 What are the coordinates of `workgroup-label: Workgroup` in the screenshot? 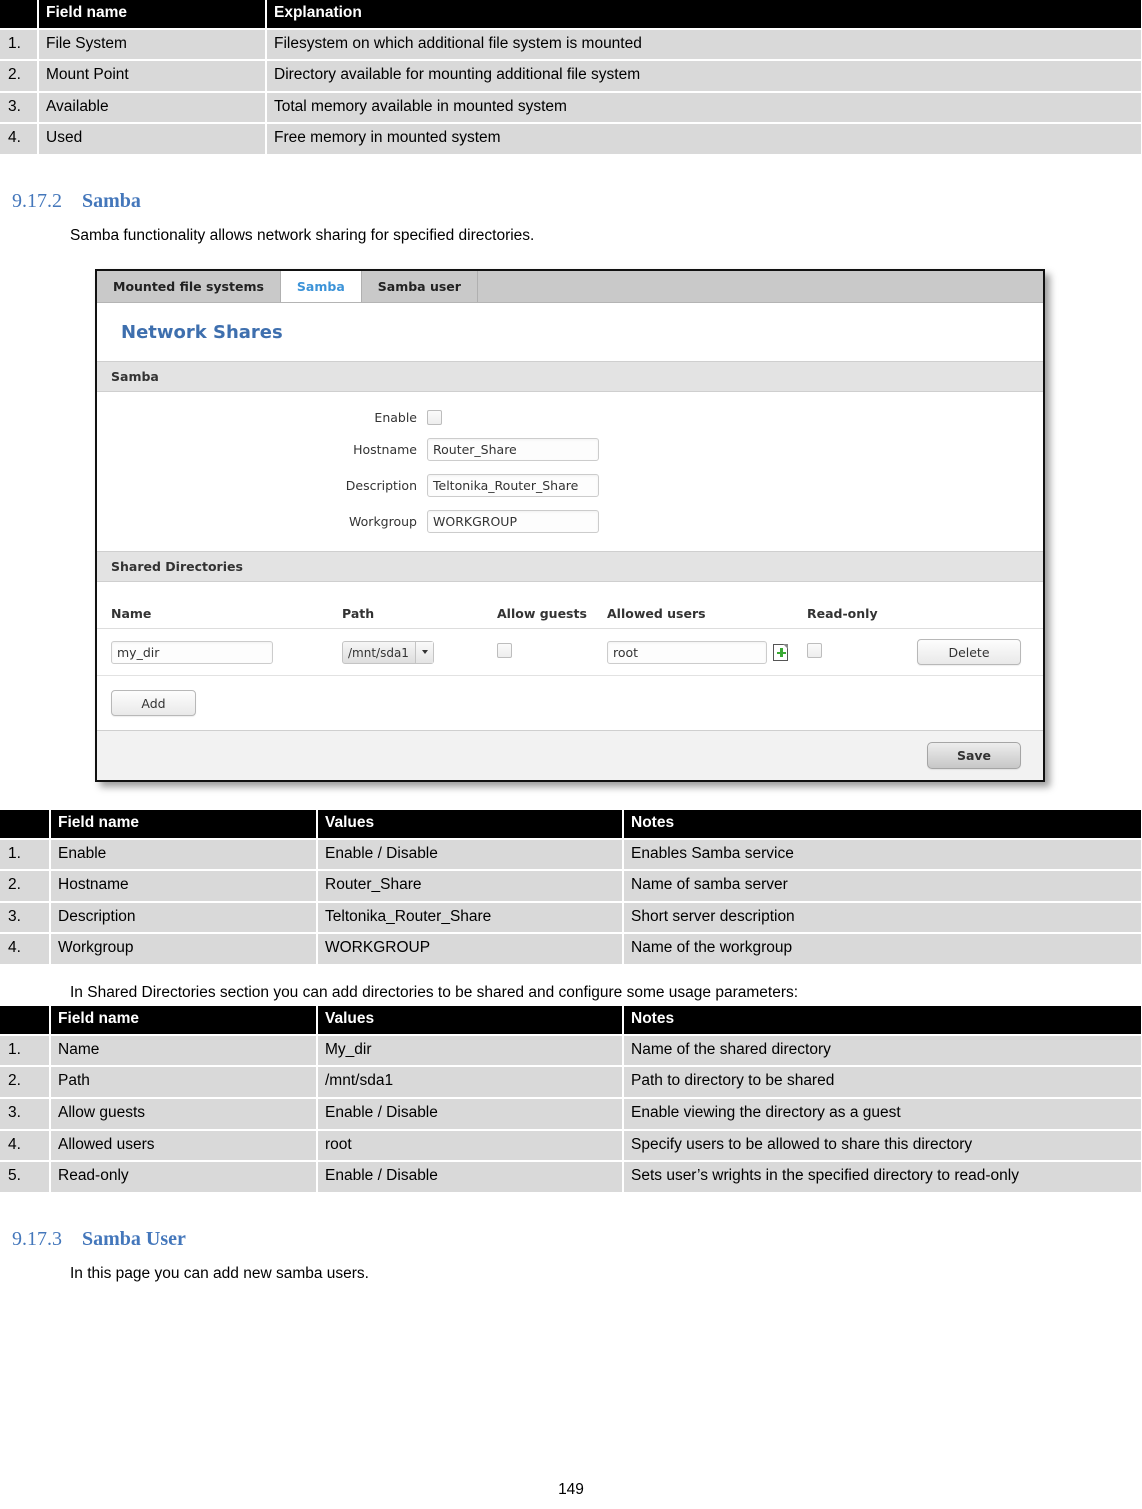 It's located at (383, 522).